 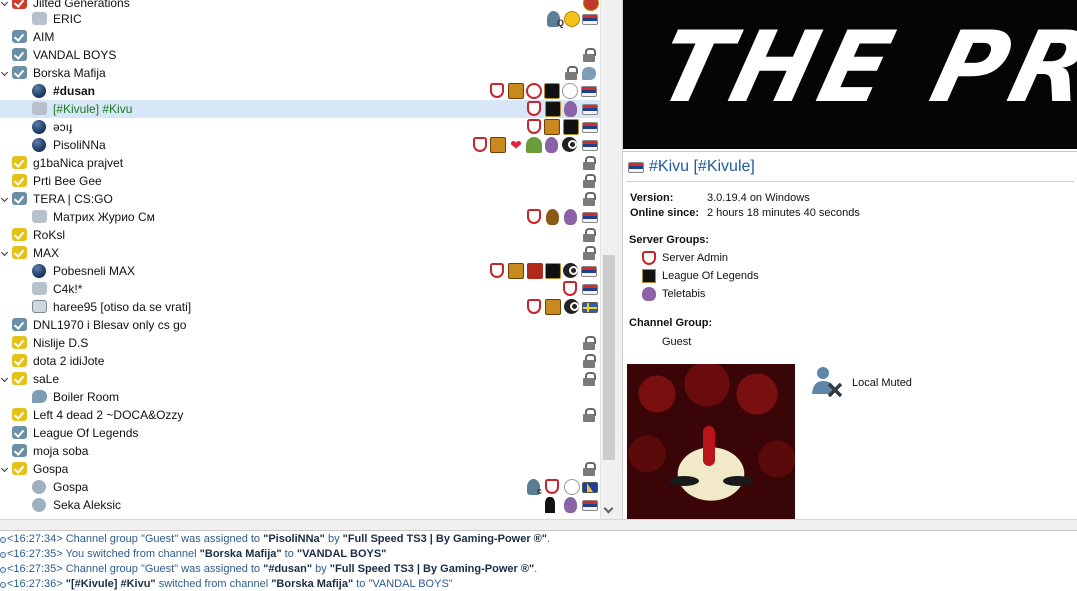 What do you see at coordinates (300, 469) in the screenshot?
I see `channel-row: Gospa` at bounding box center [300, 469].